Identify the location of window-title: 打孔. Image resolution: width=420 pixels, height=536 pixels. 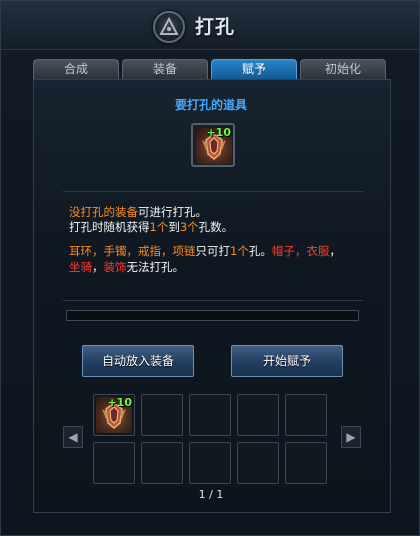
(215, 27).